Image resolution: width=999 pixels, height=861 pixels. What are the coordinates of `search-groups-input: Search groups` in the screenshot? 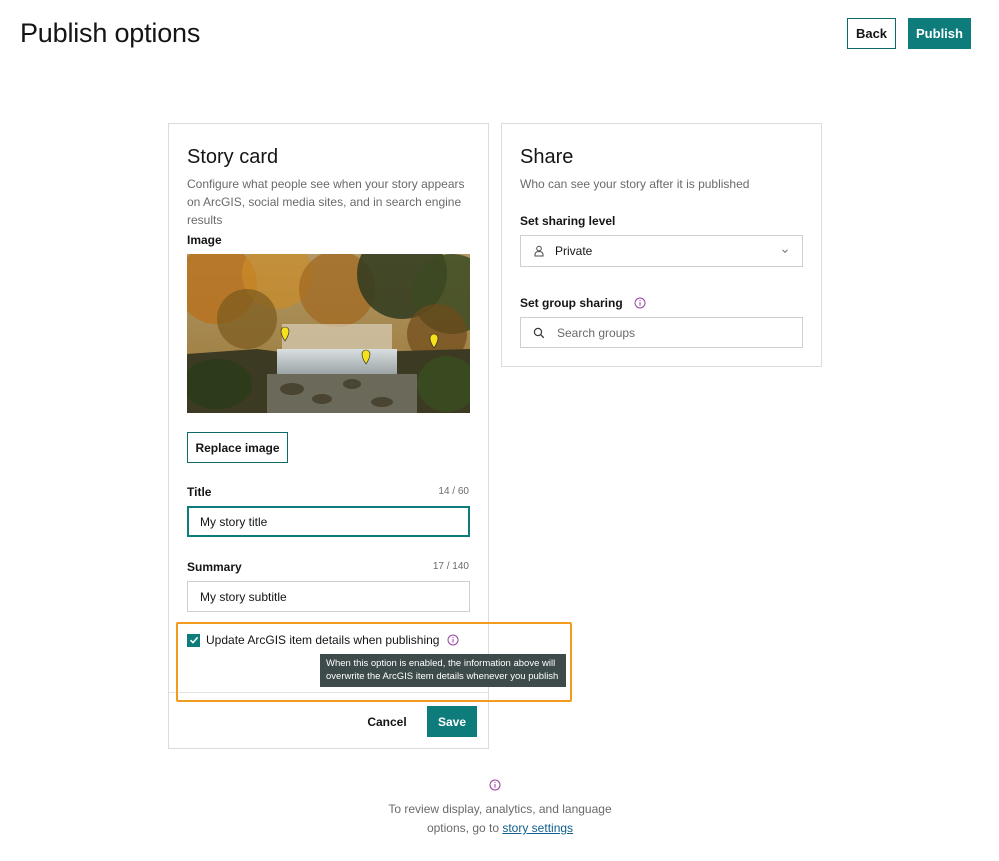 It's located at (661, 332).